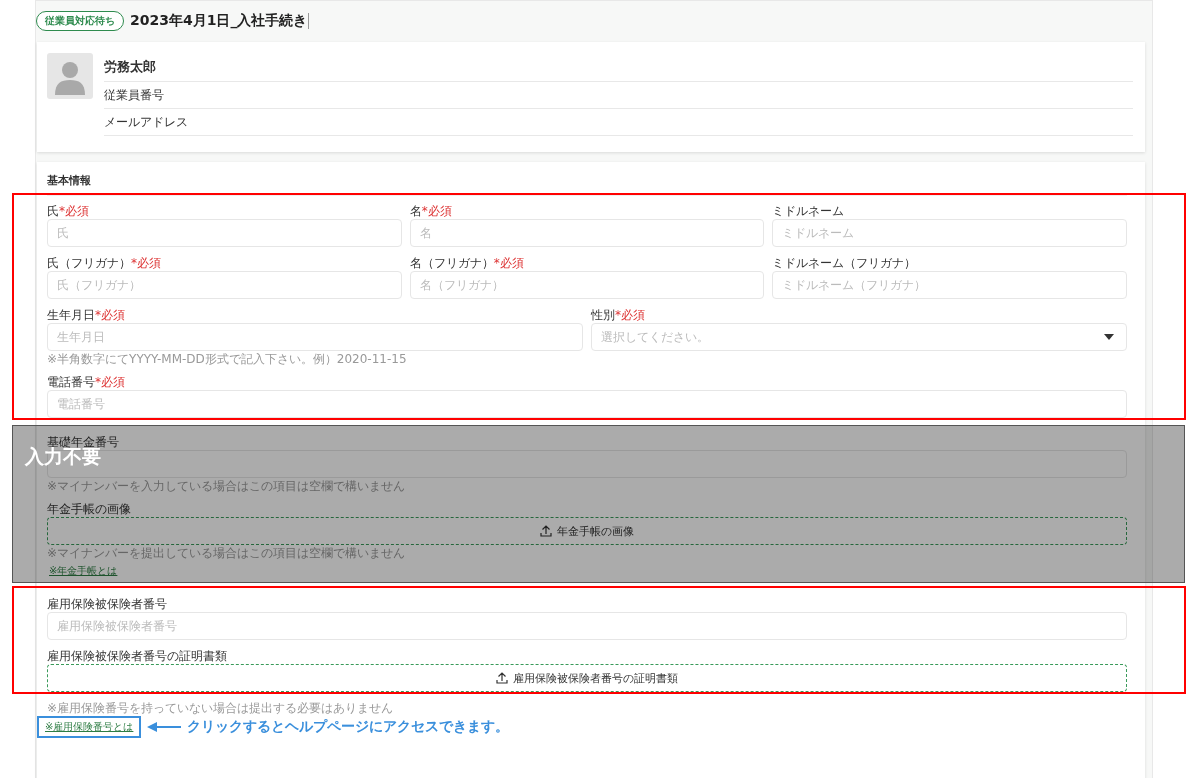 This screenshot has width=1191, height=778. Describe the element at coordinates (431, 211) in the screenshot. I see `field-label: 名*必須` at that location.